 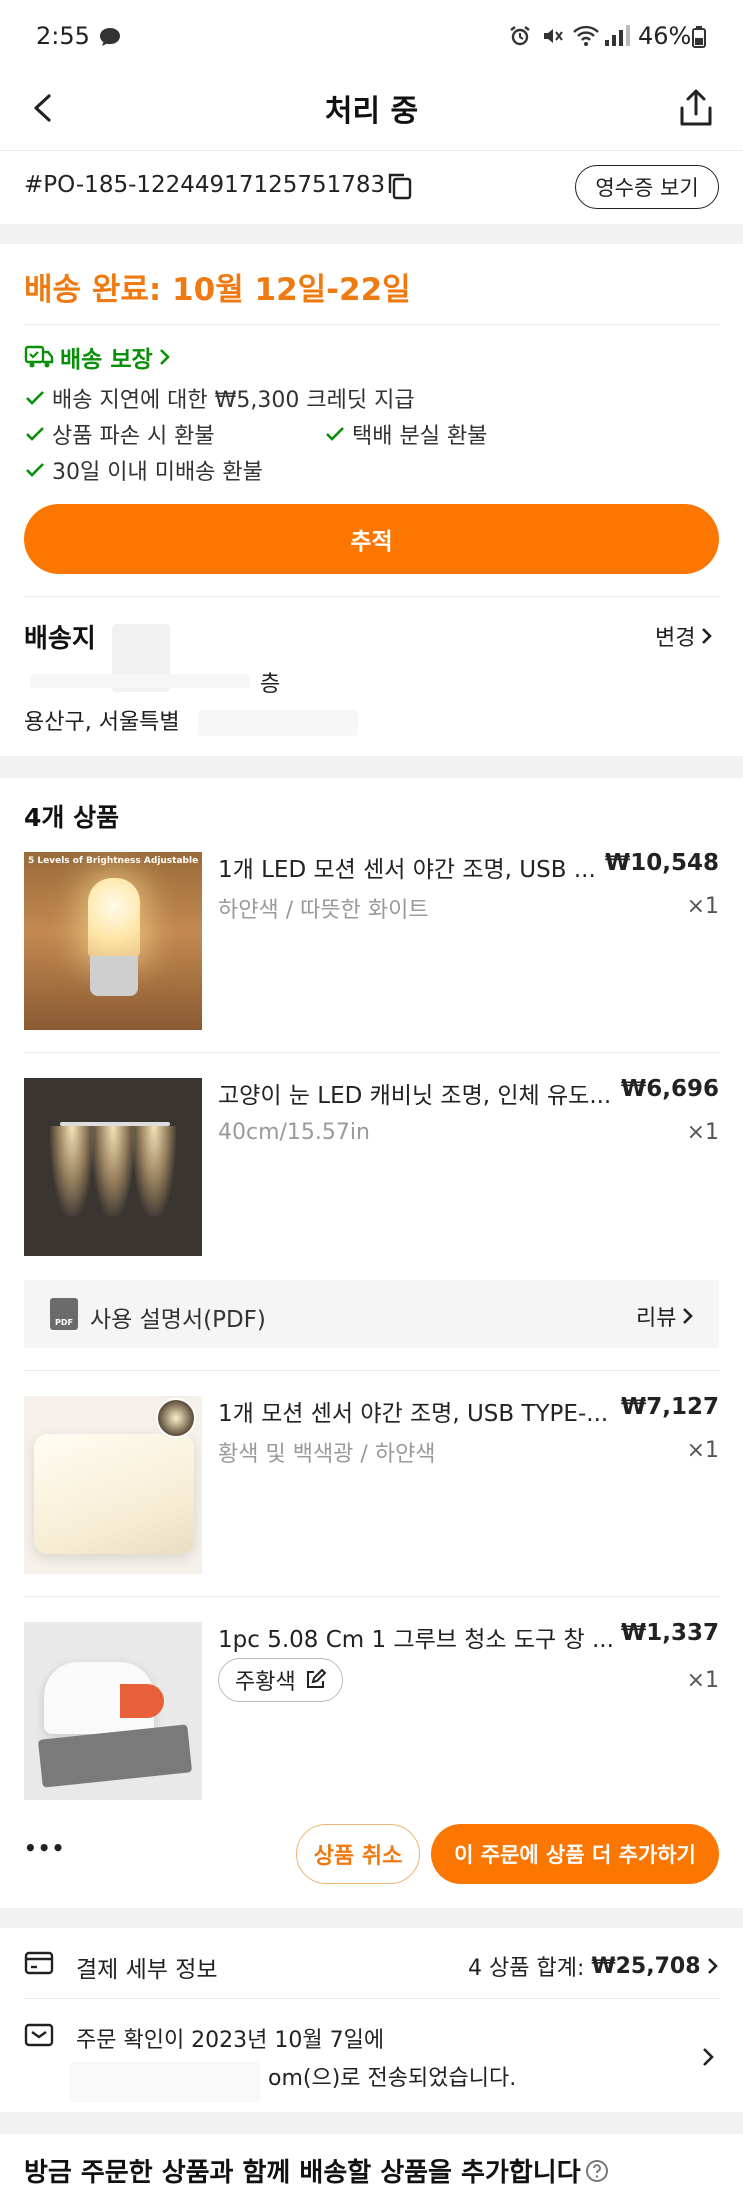 I want to click on summary-prefix: 4 상품 합계:, so click(x=530, y=1968).